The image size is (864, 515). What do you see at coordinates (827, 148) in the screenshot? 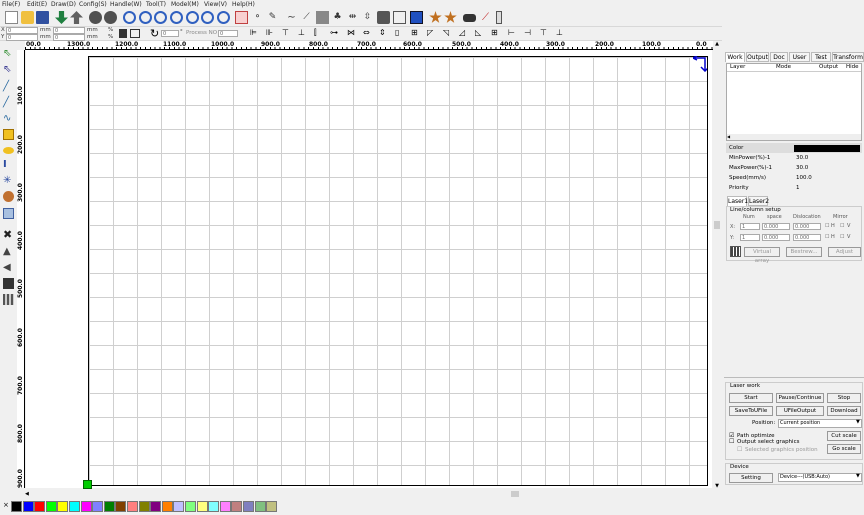
I see `prop-color-swatch` at bounding box center [827, 148].